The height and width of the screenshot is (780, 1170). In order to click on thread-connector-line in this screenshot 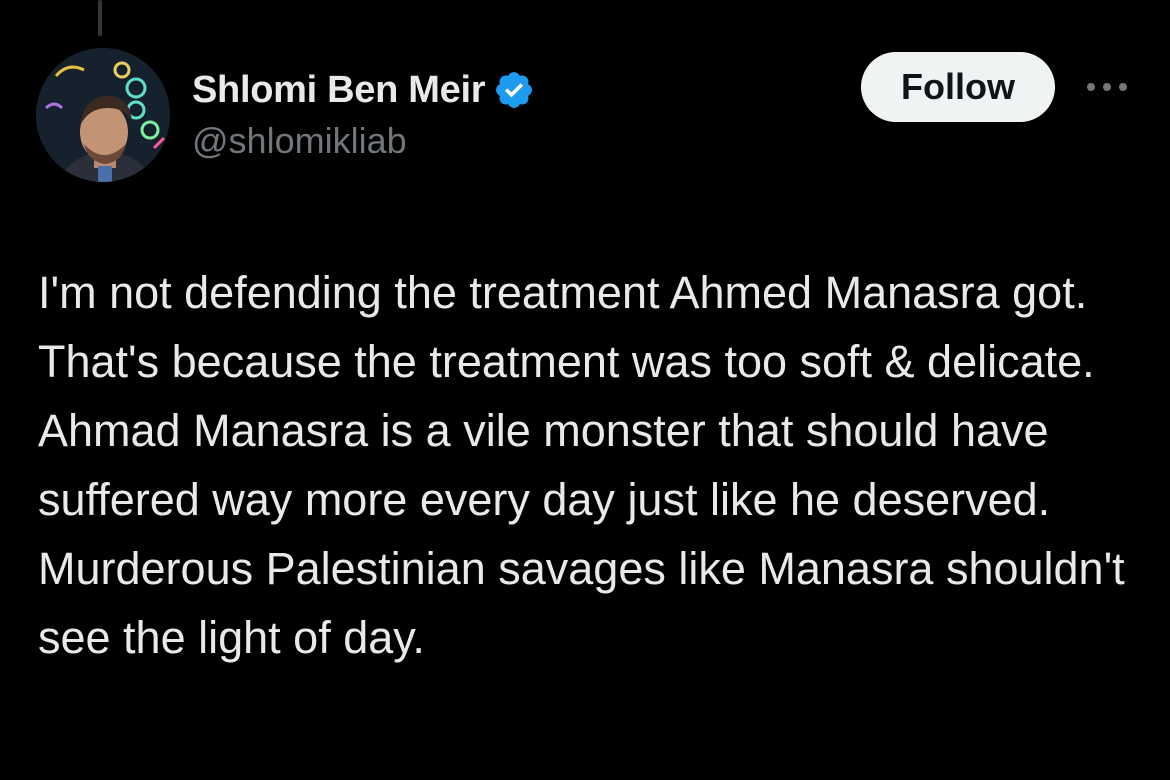, I will do `click(100, 18)`.